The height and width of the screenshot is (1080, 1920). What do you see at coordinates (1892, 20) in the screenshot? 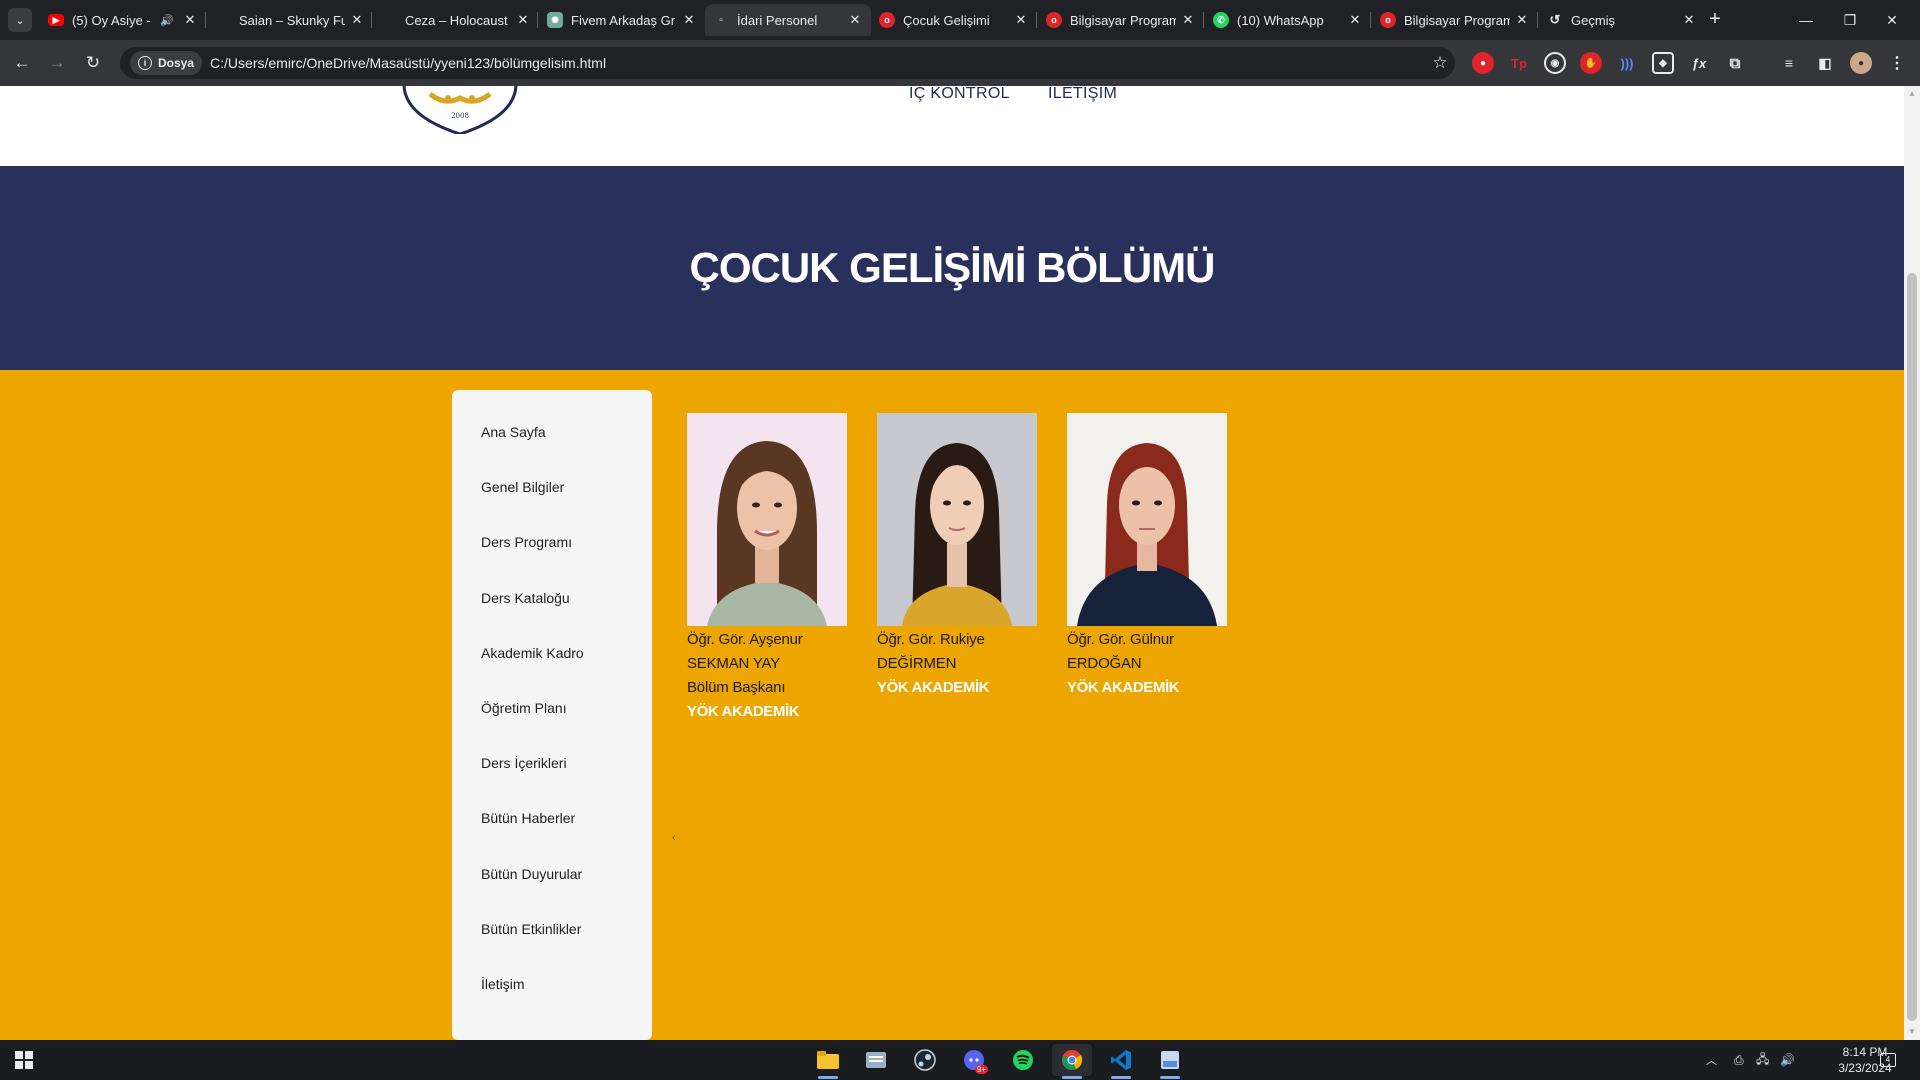
I see `window-close-button: ✕` at bounding box center [1892, 20].